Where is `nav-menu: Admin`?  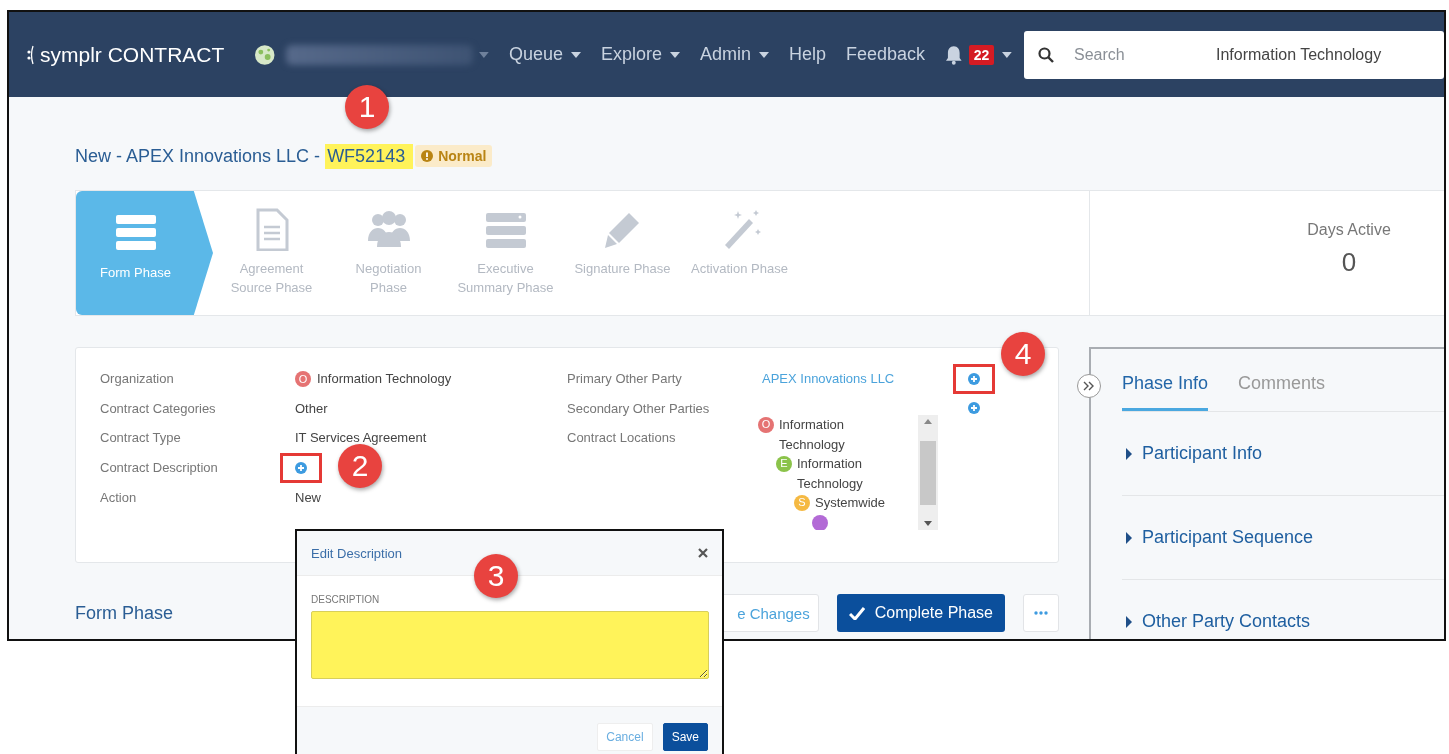
nav-menu: Admin is located at coordinates (734, 54).